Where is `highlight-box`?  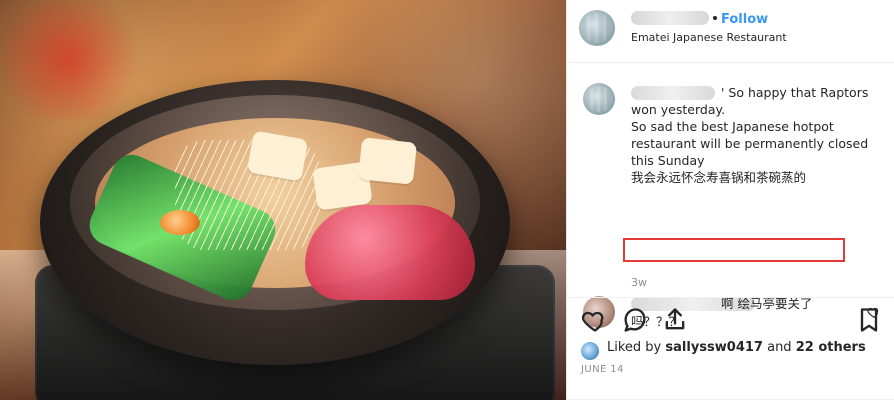
highlight-box is located at coordinates (734, 250).